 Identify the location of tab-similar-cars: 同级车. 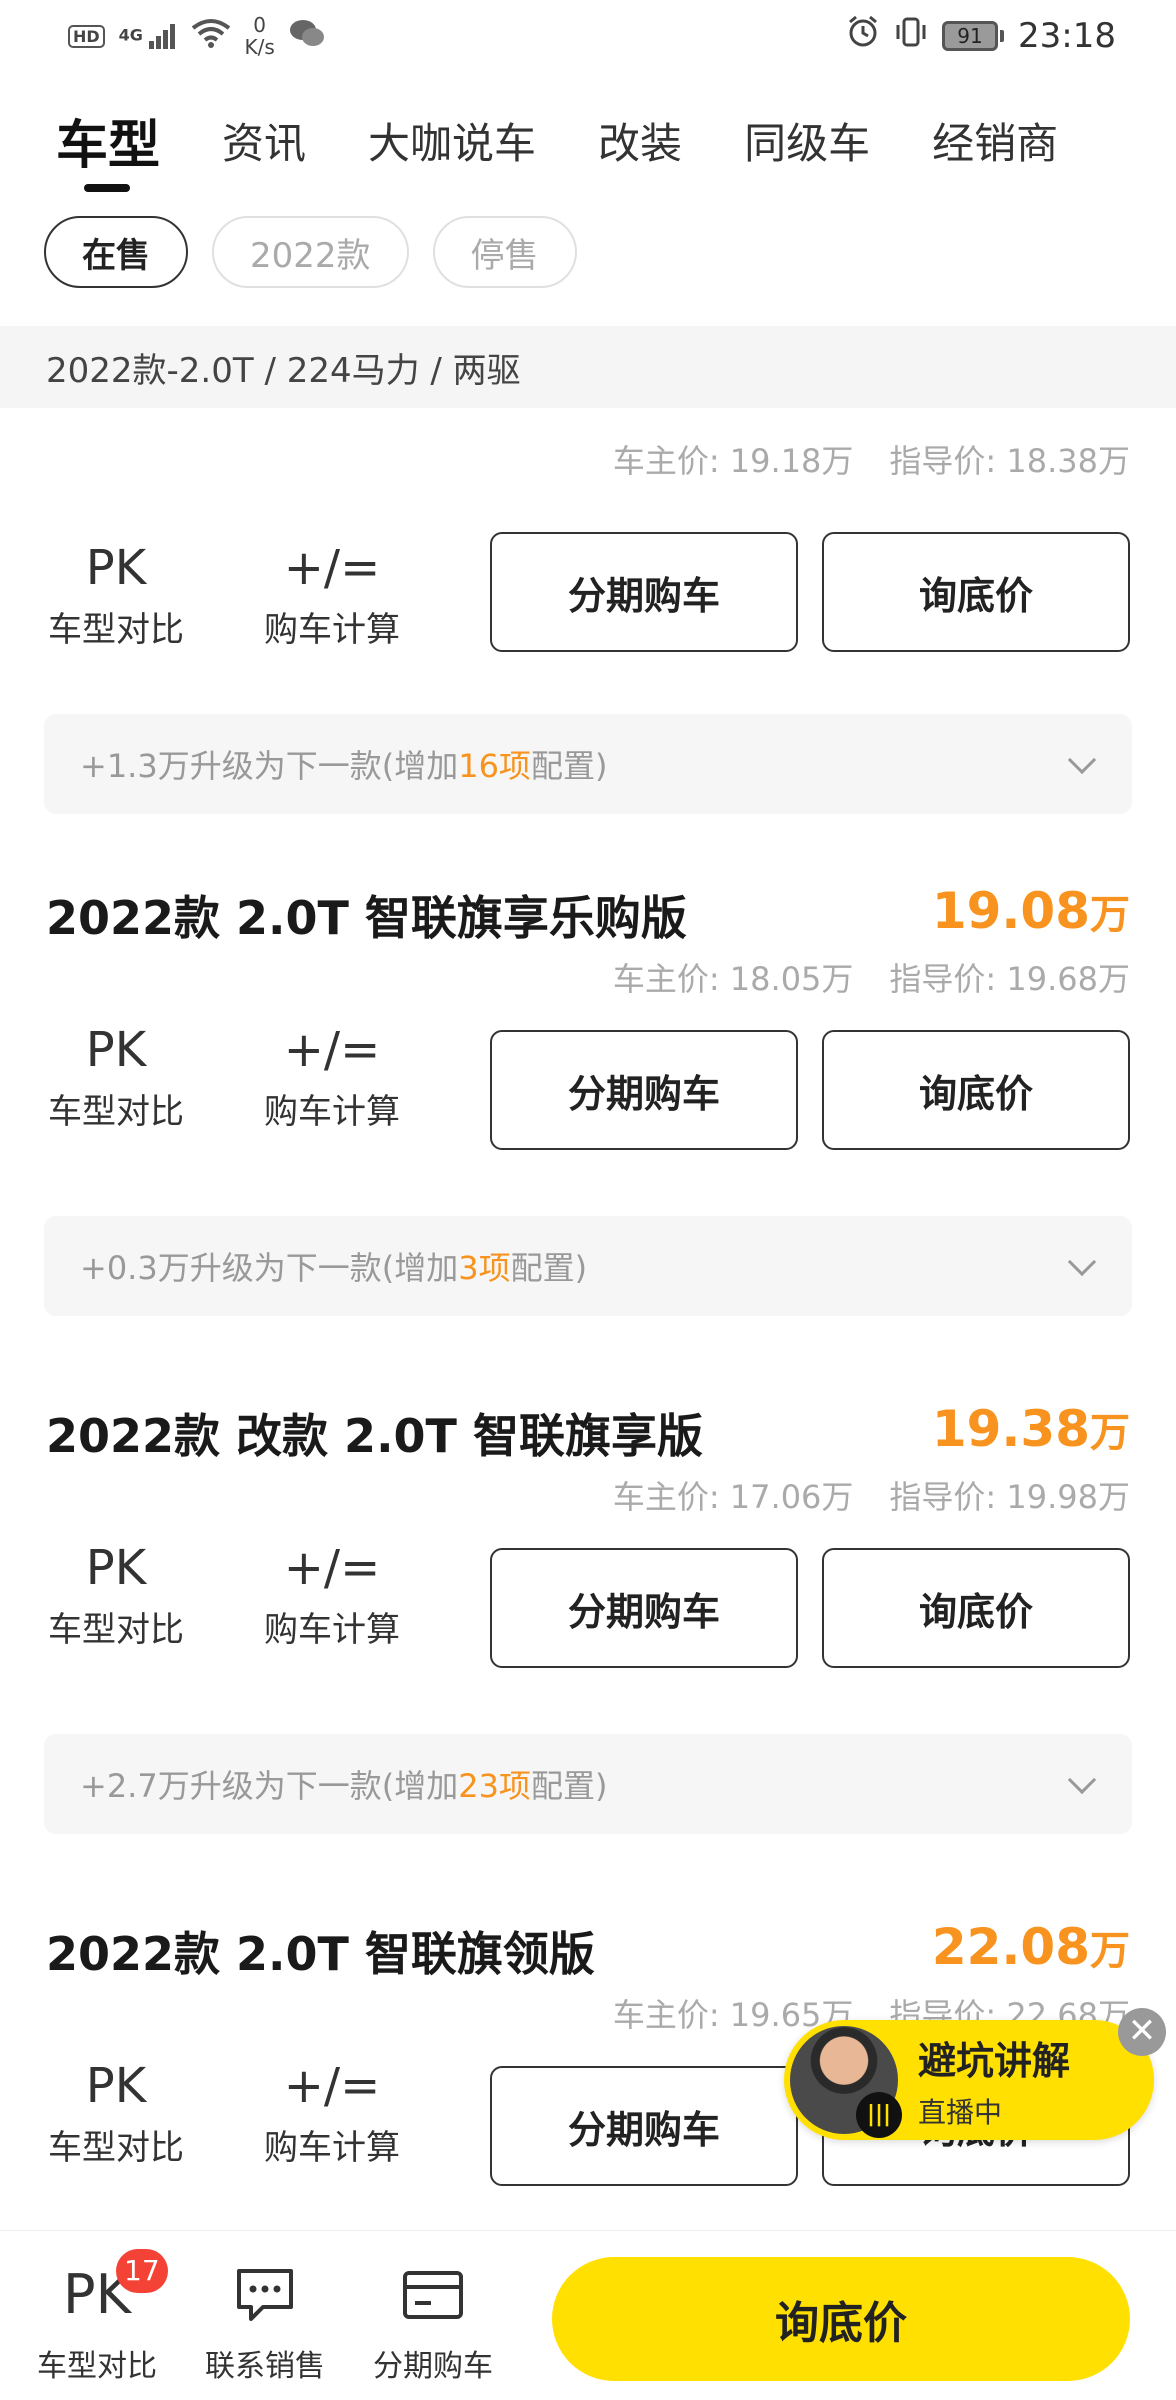
(807, 140).